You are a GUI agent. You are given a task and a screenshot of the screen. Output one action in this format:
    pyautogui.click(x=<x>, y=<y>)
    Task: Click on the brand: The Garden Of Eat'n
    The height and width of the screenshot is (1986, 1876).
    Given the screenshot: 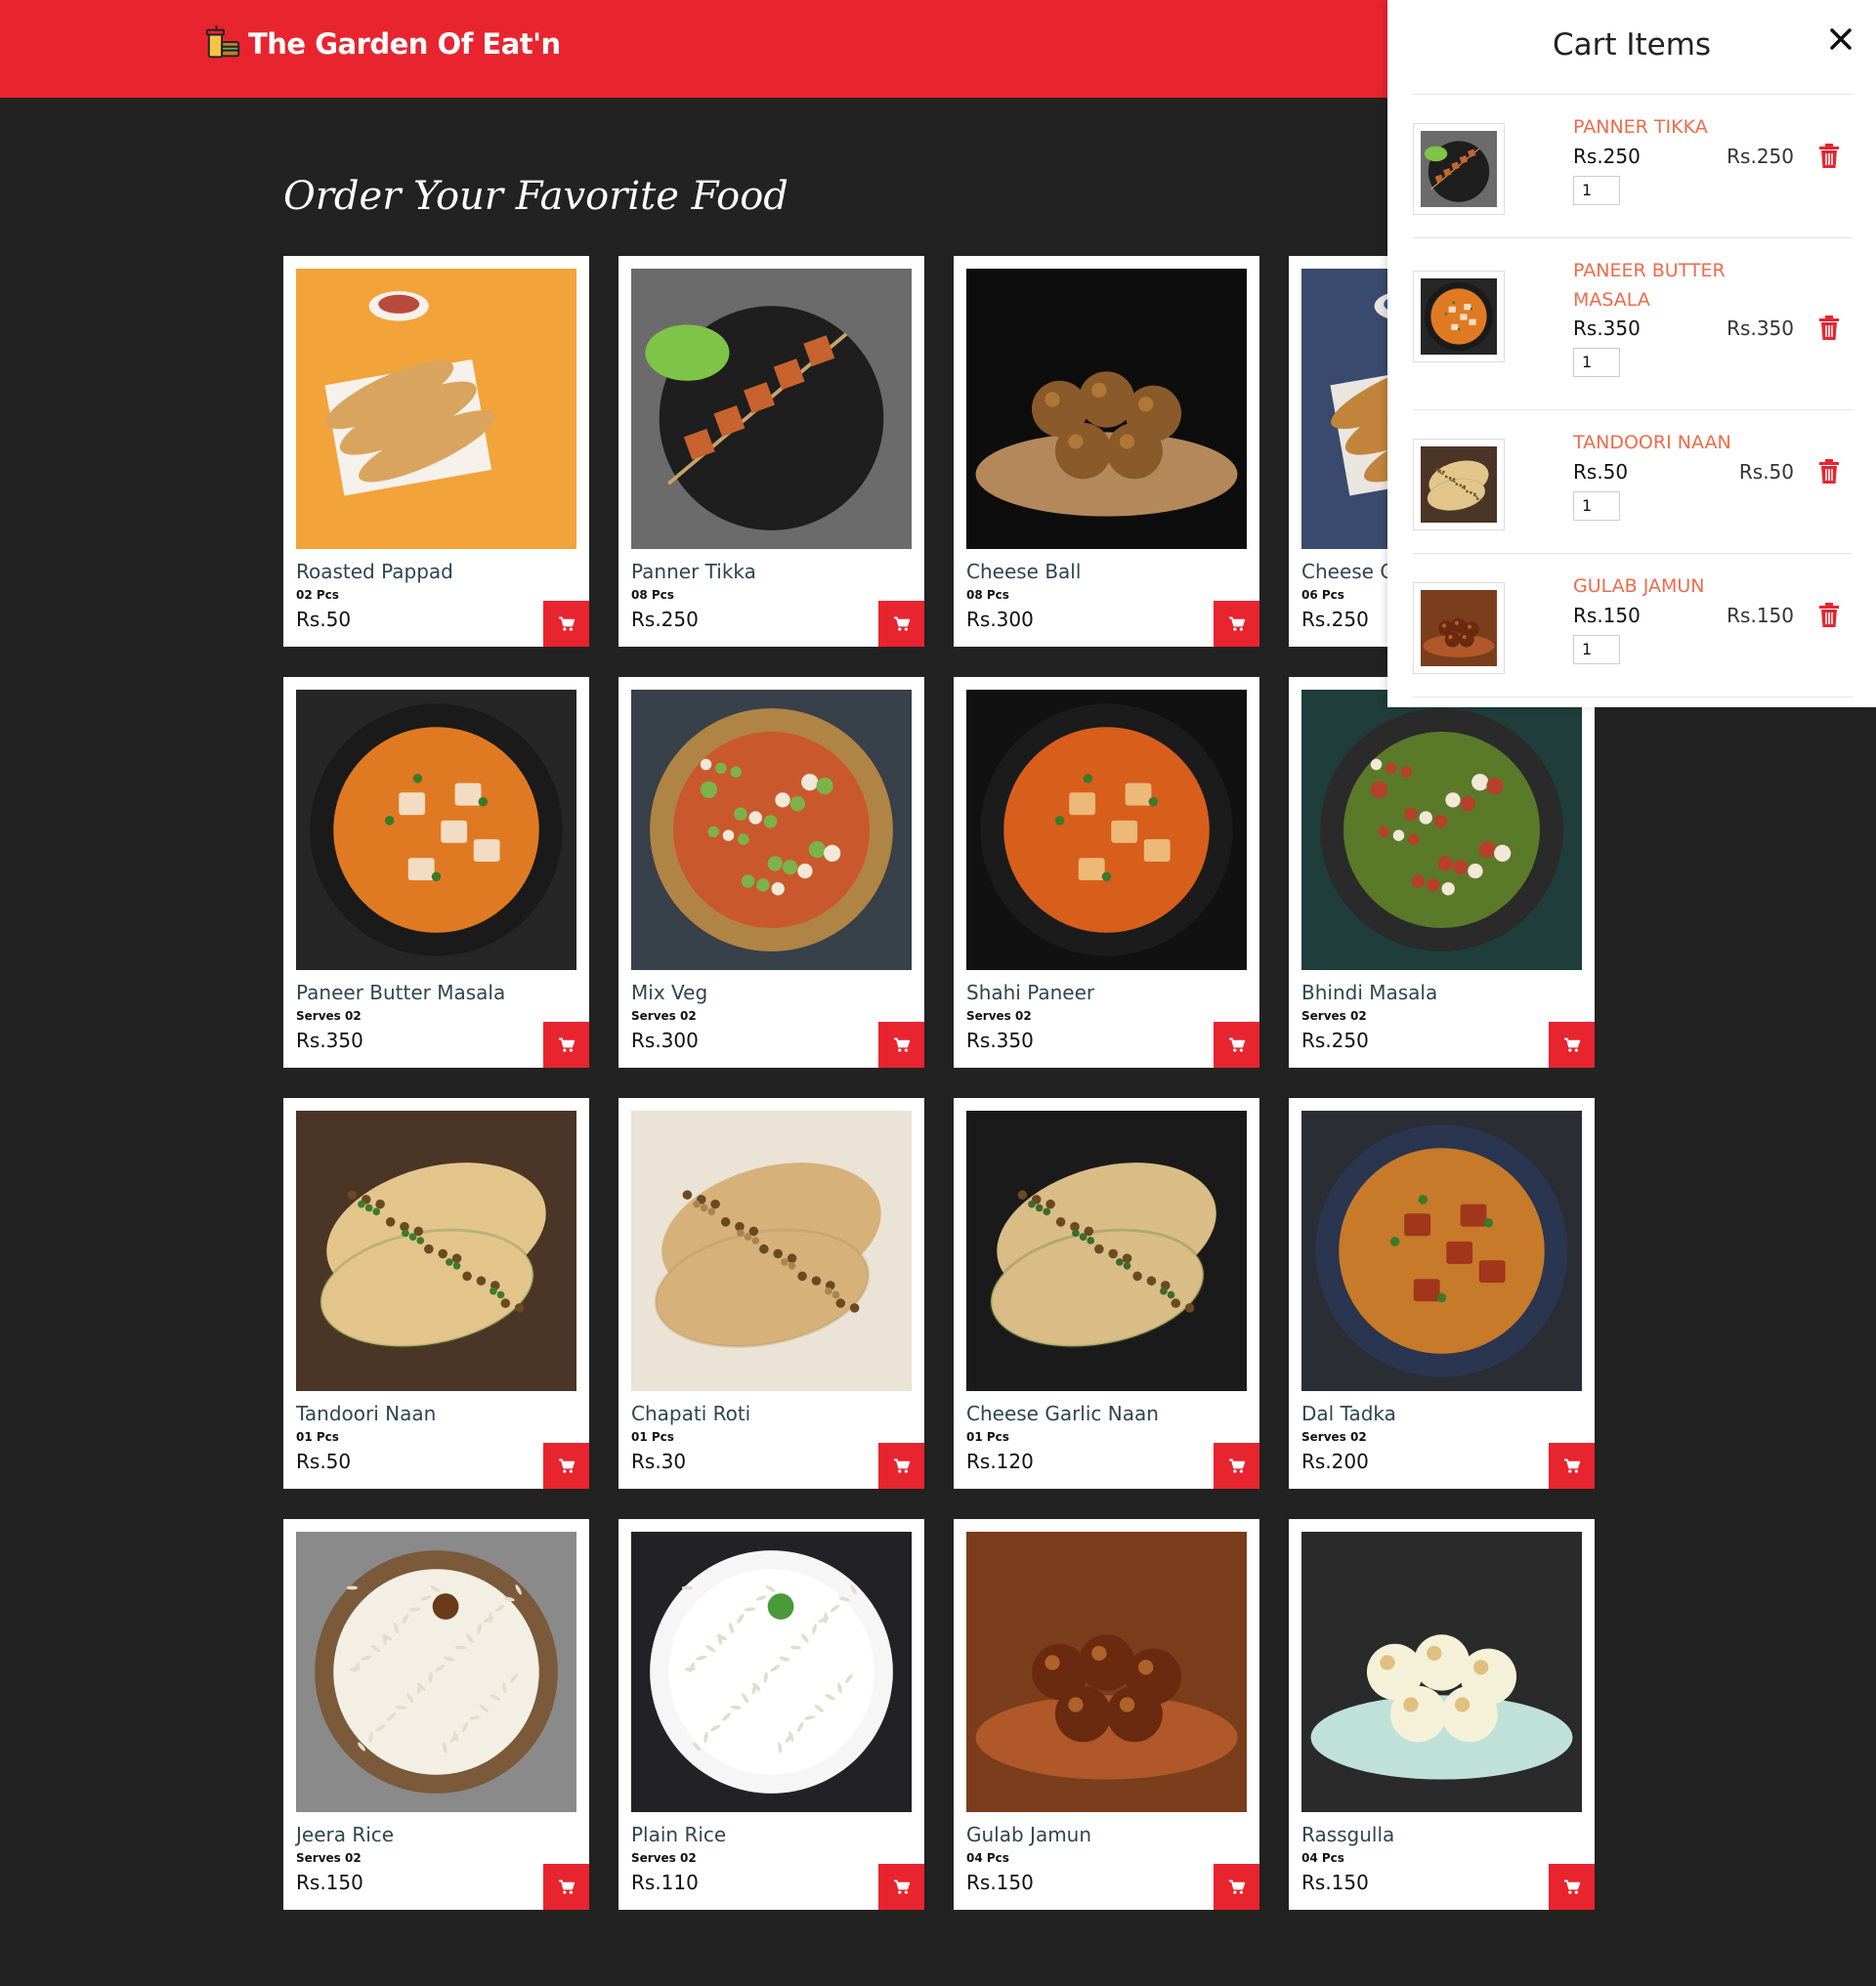 What is the action you would take?
    pyautogui.click(x=383, y=44)
    